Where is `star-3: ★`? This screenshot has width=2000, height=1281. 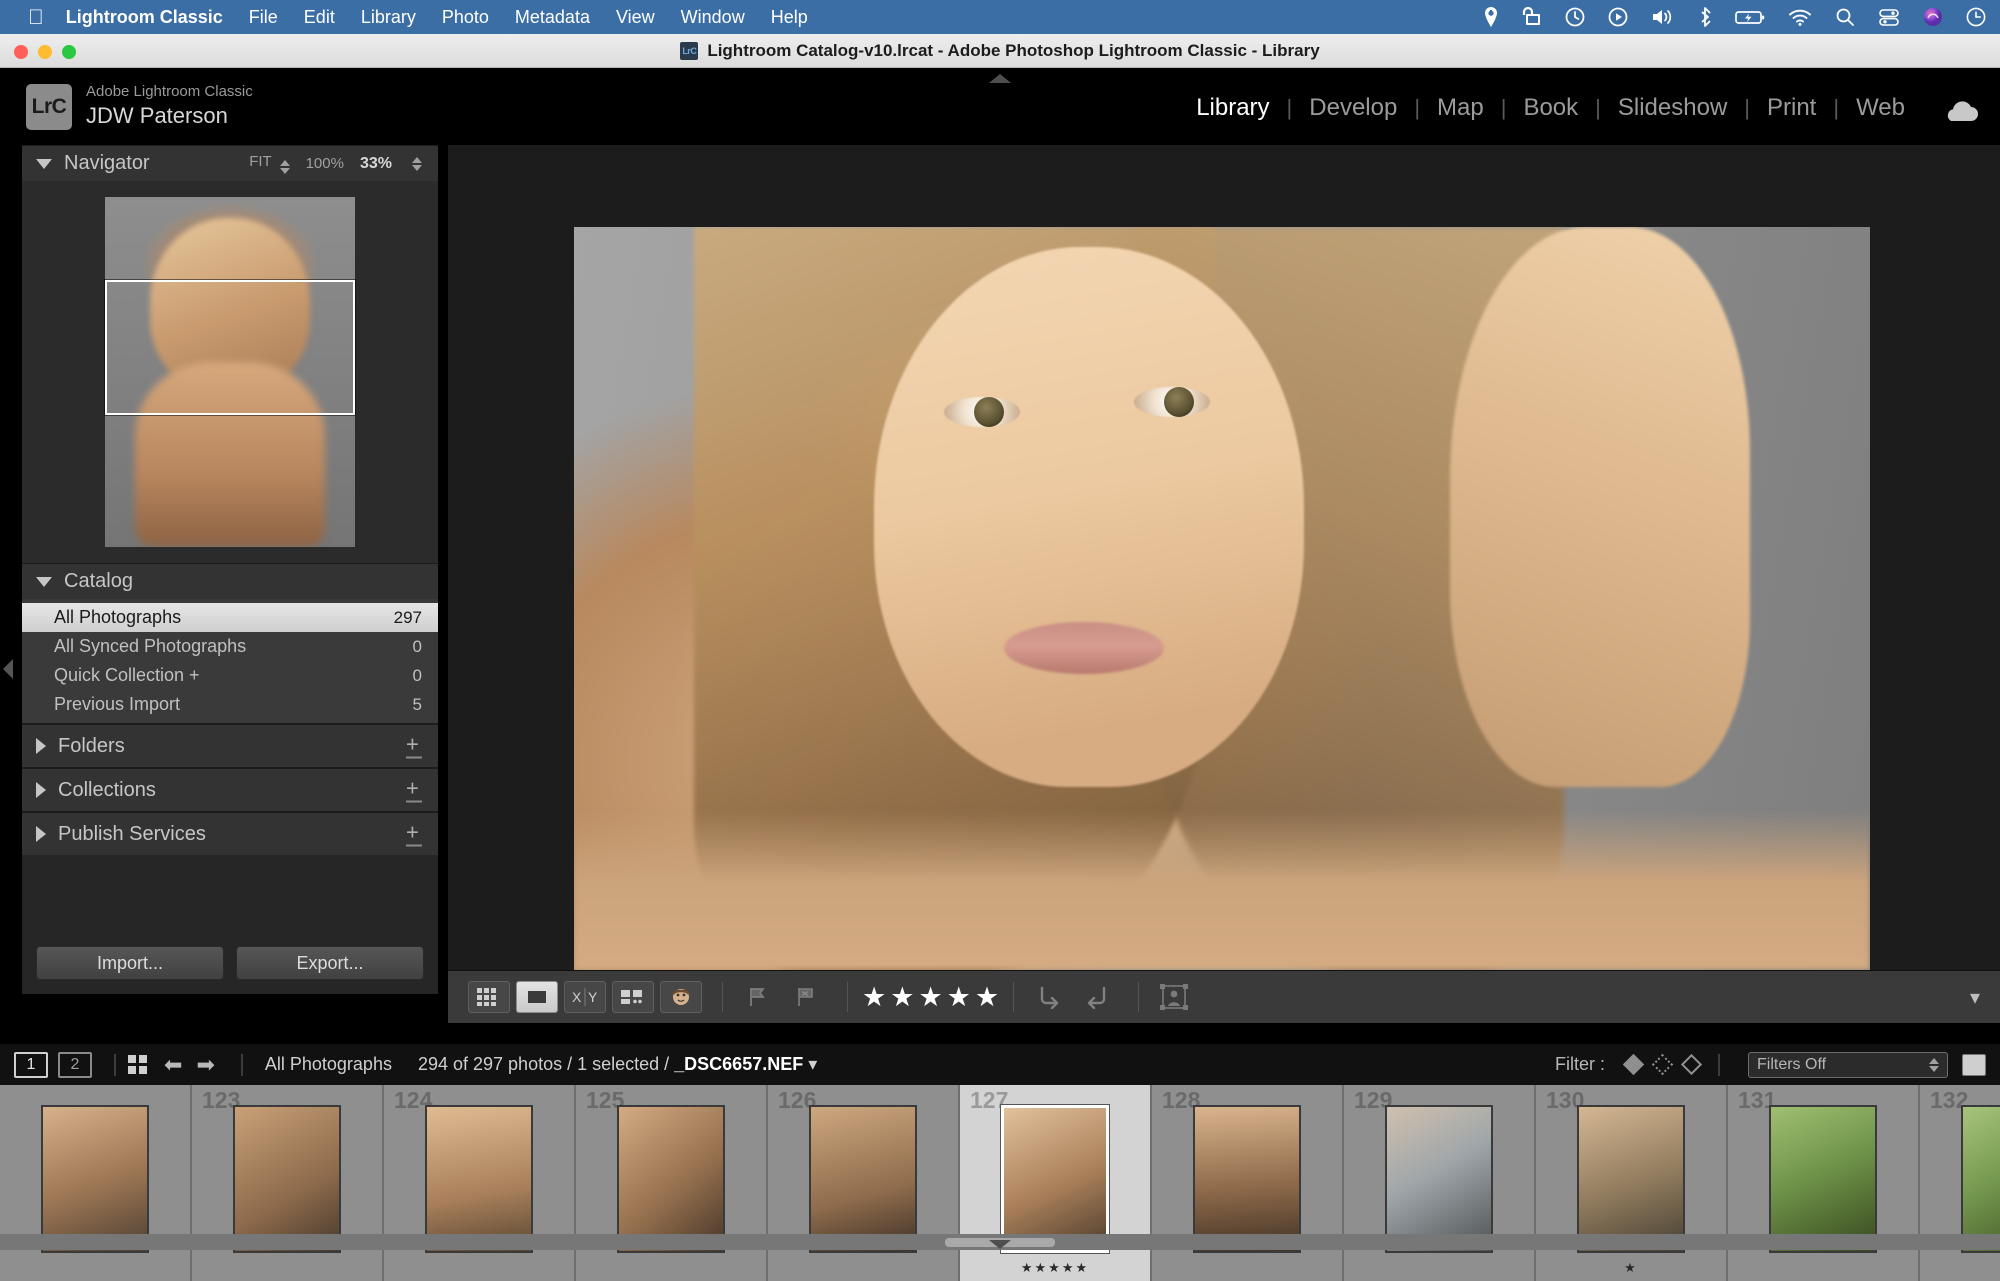 star-3: ★ is located at coordinates (930, 997).